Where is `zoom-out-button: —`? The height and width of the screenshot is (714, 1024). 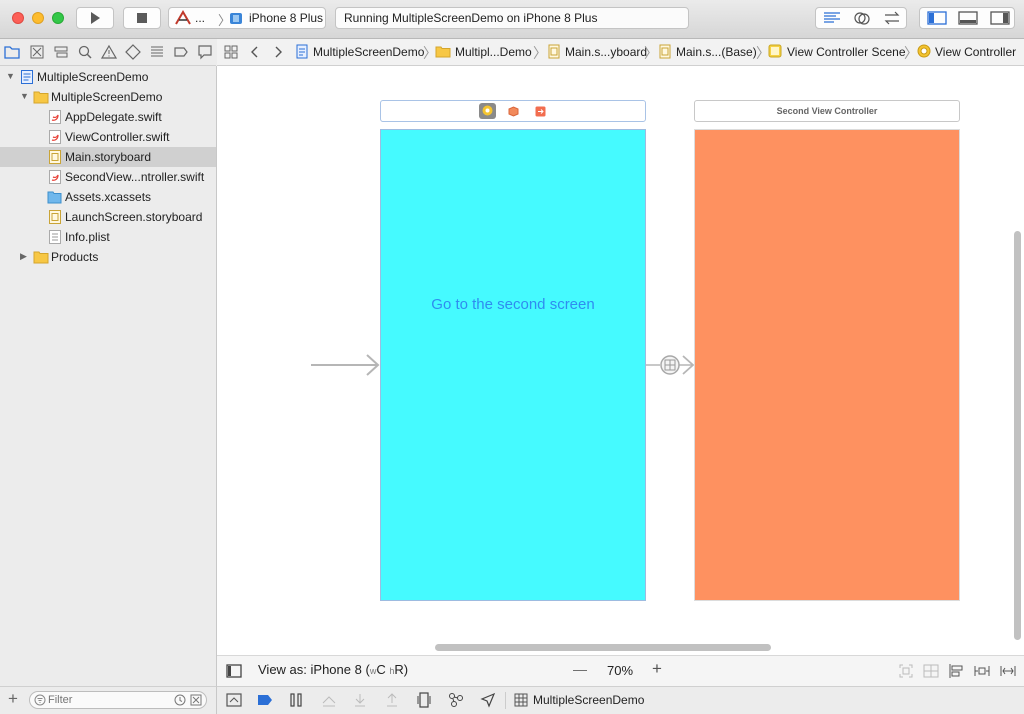
zoom-out-button: — is located at coordinates (580, 669).